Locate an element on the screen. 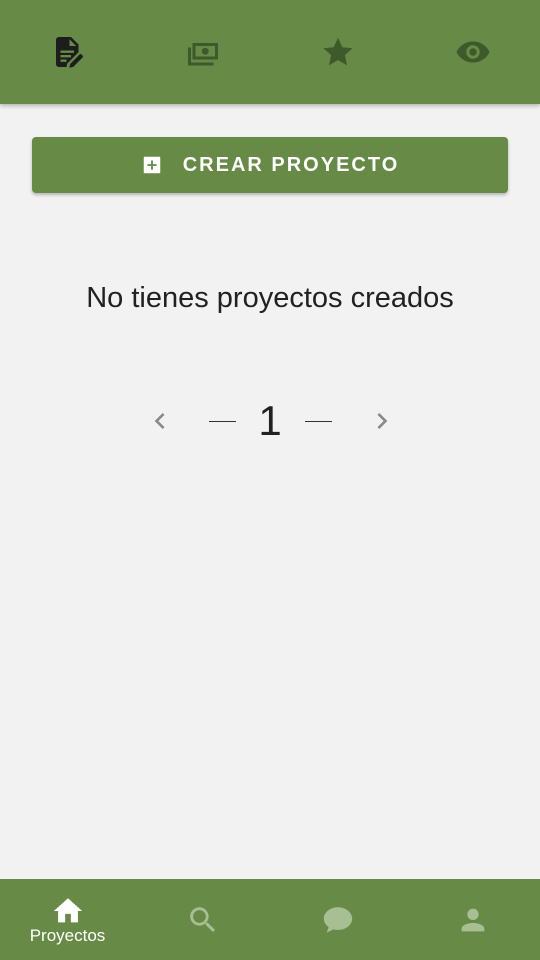 The image size is (540, 960). home-icon is located at coordinates (67, 909).